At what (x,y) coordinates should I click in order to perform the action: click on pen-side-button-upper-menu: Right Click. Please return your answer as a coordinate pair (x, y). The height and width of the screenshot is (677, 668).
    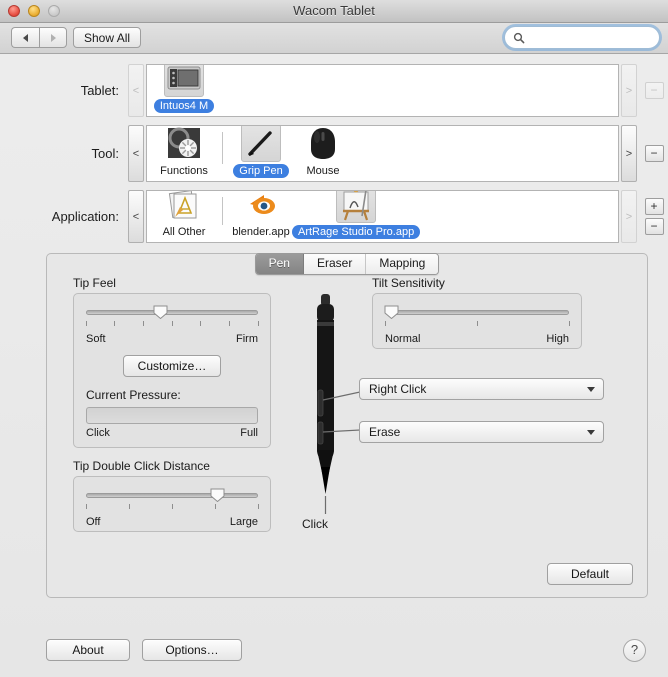
    Looking at the image, I should click on (481, 389).